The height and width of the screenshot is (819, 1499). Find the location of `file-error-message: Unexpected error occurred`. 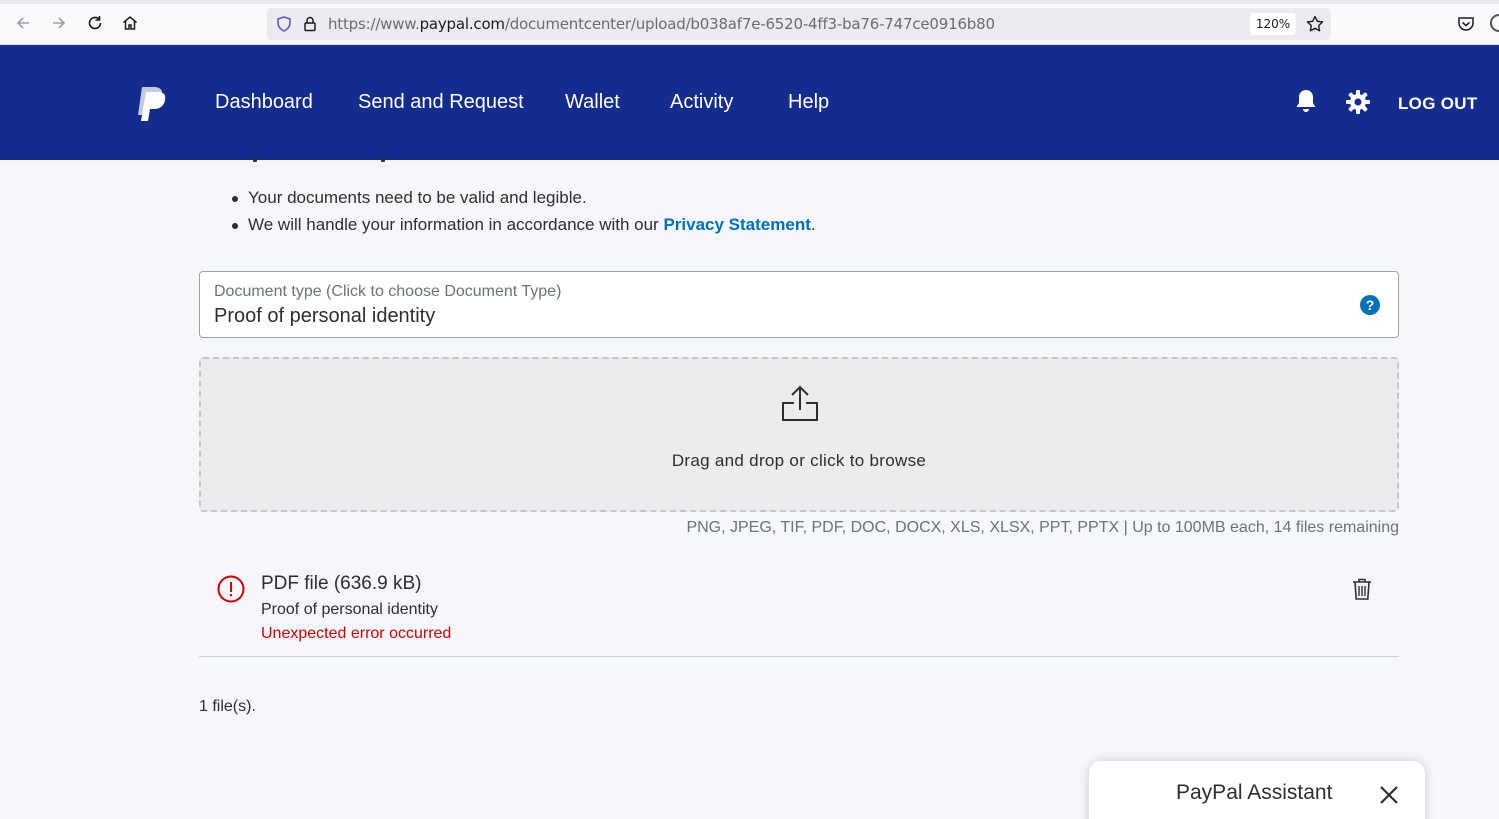

file-error-message: Unexpected error occurred is located at coordinates (356, 633).